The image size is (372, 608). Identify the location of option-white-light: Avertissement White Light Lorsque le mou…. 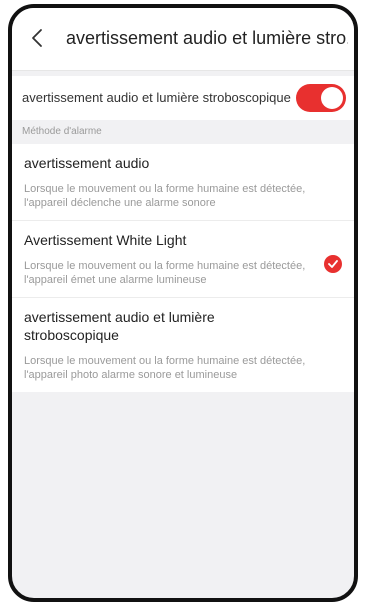
(183, 259).